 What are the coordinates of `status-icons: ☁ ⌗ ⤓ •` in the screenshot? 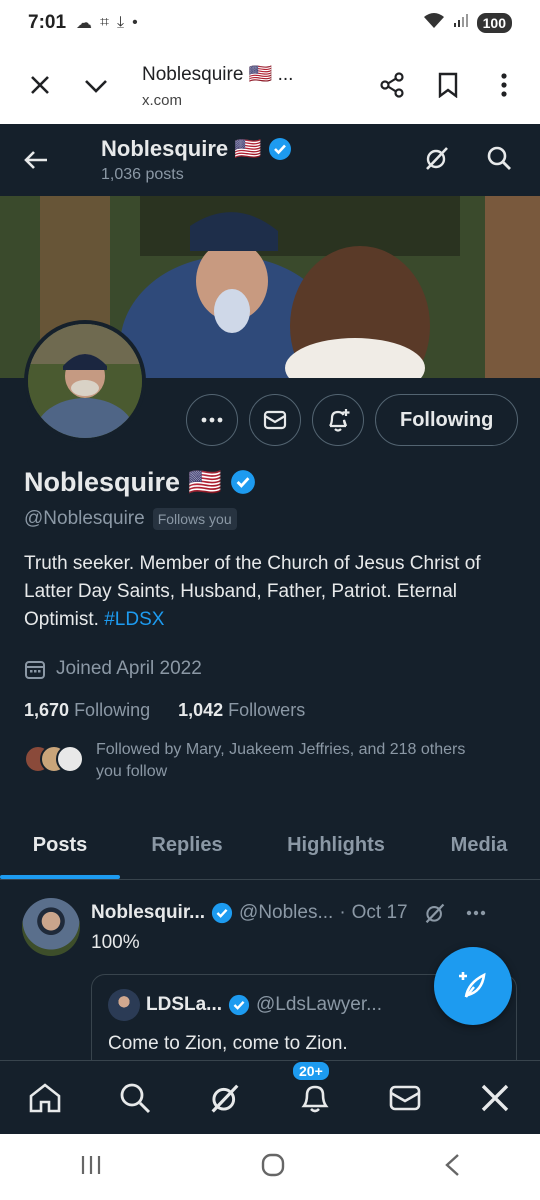 It's located at (107, 23).